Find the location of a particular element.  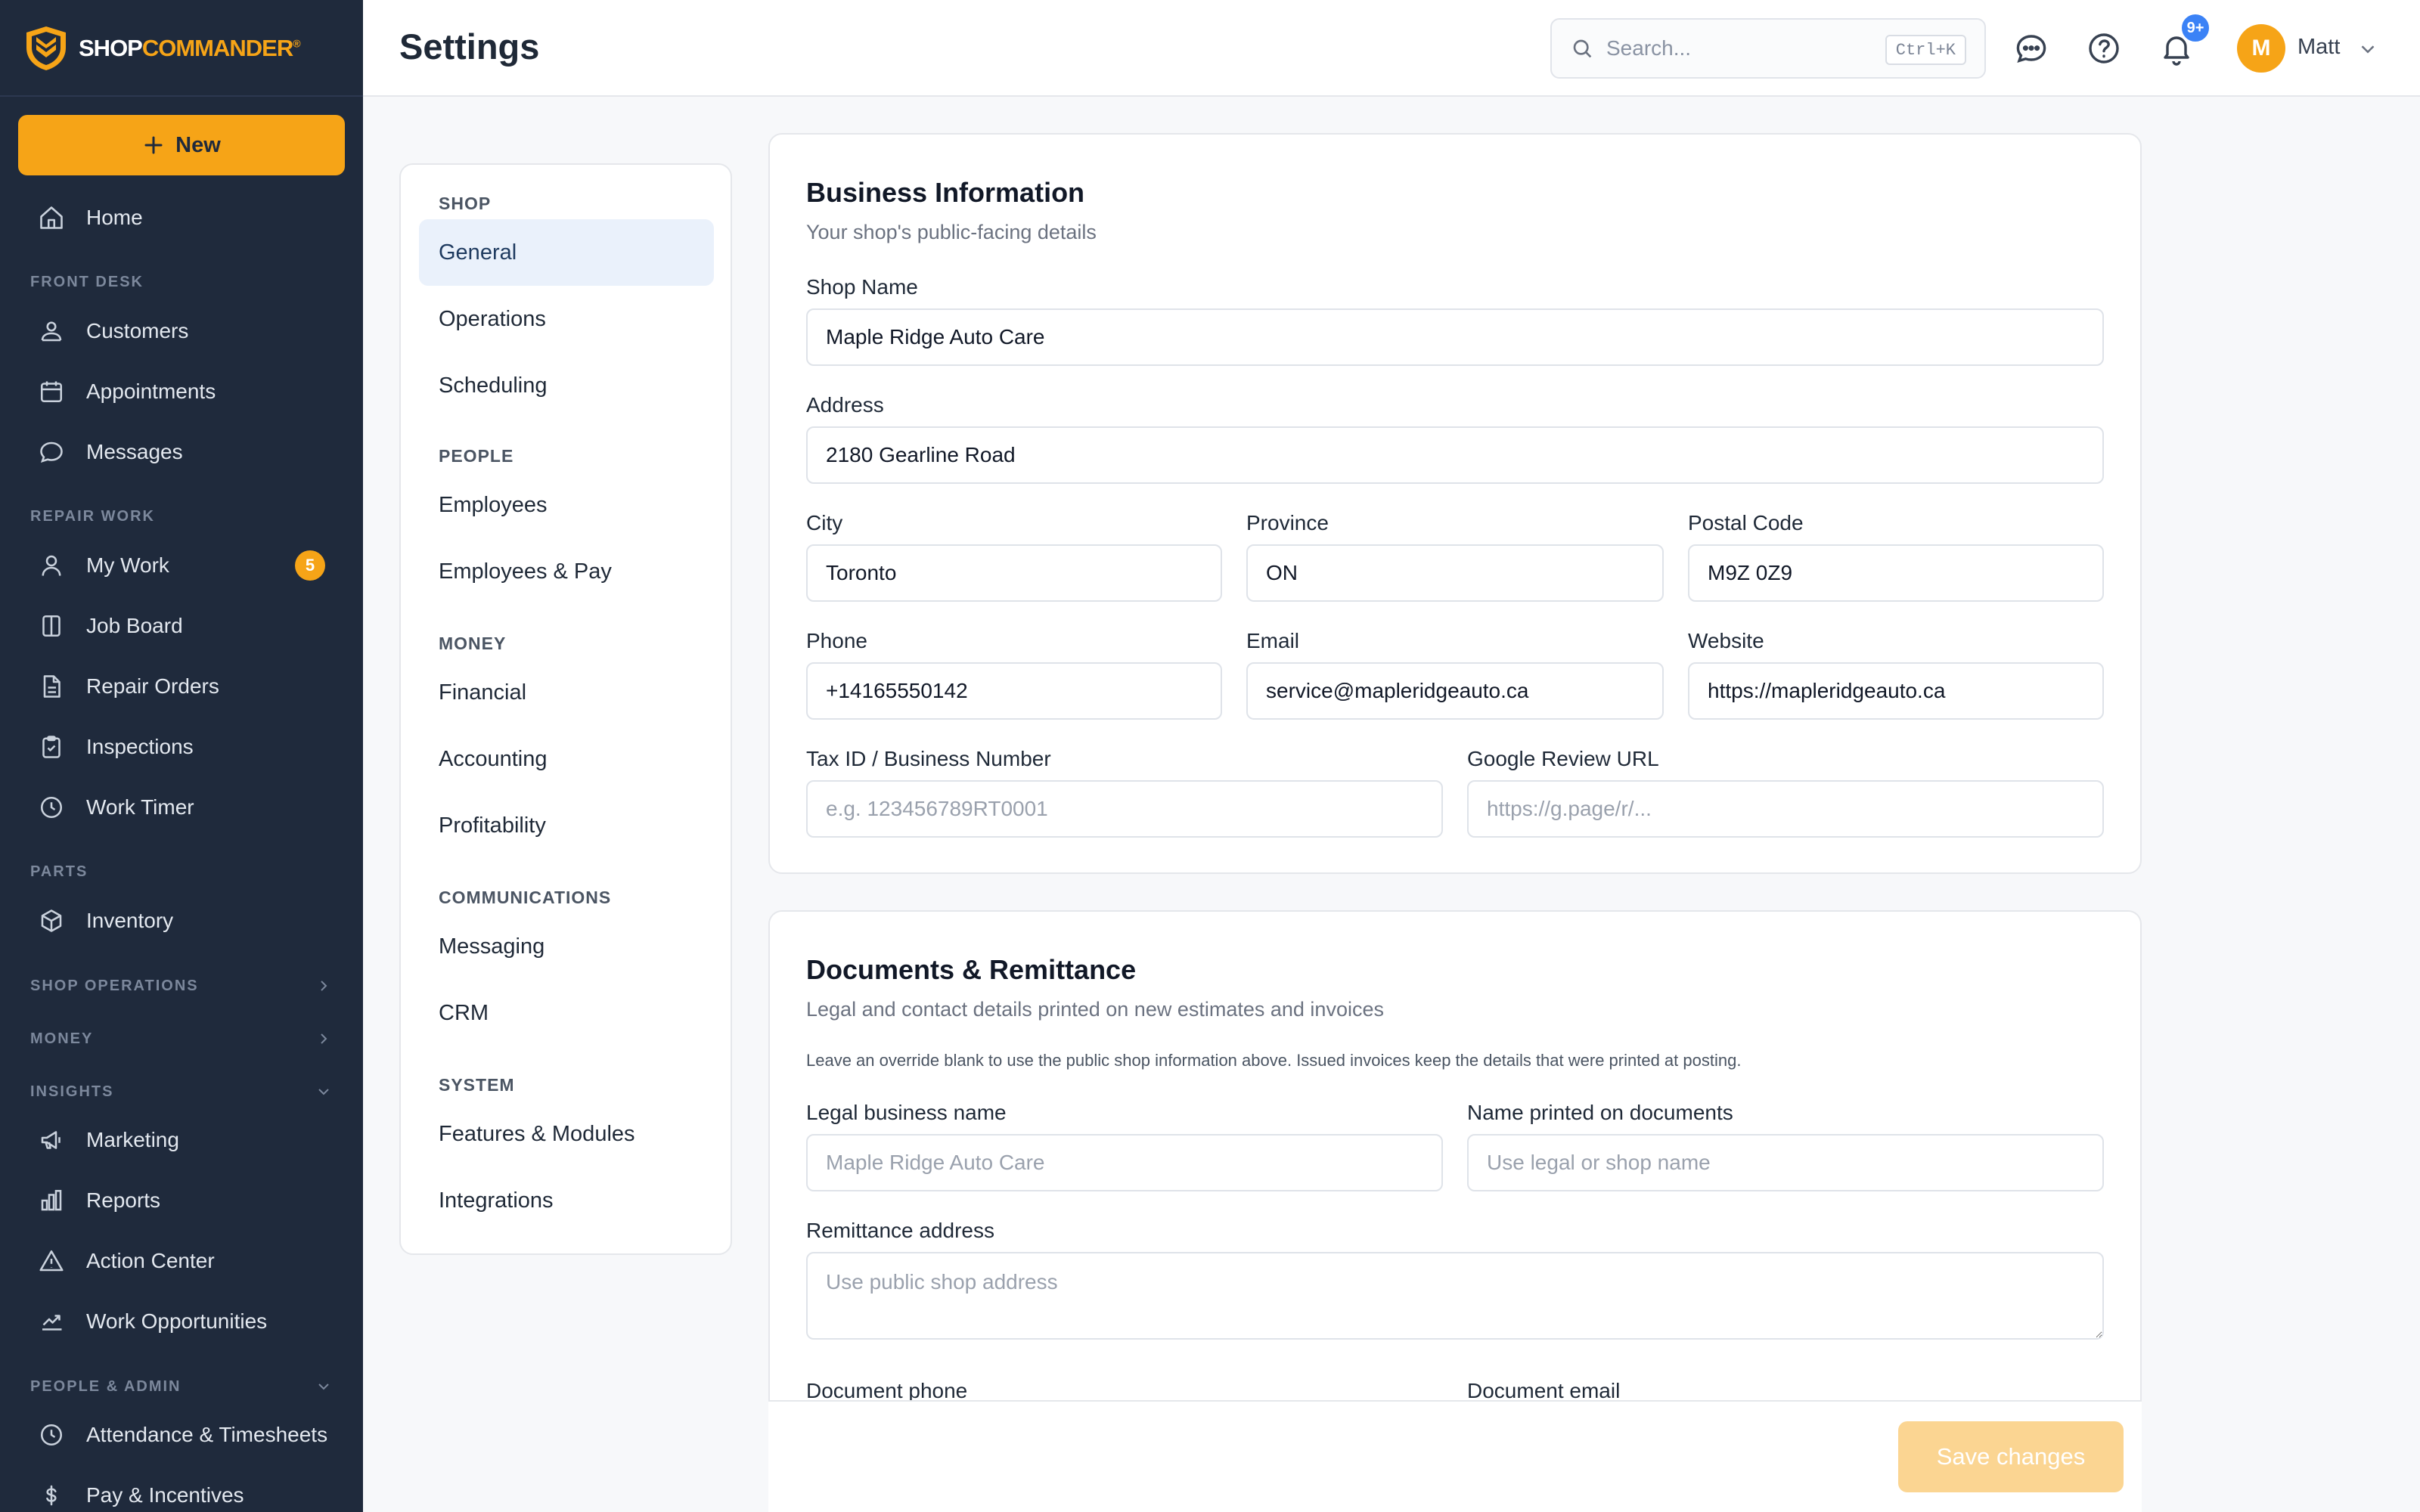

sidebar-item-attendance: Attendance & Timesheets is located at coordinates (181, 1435).